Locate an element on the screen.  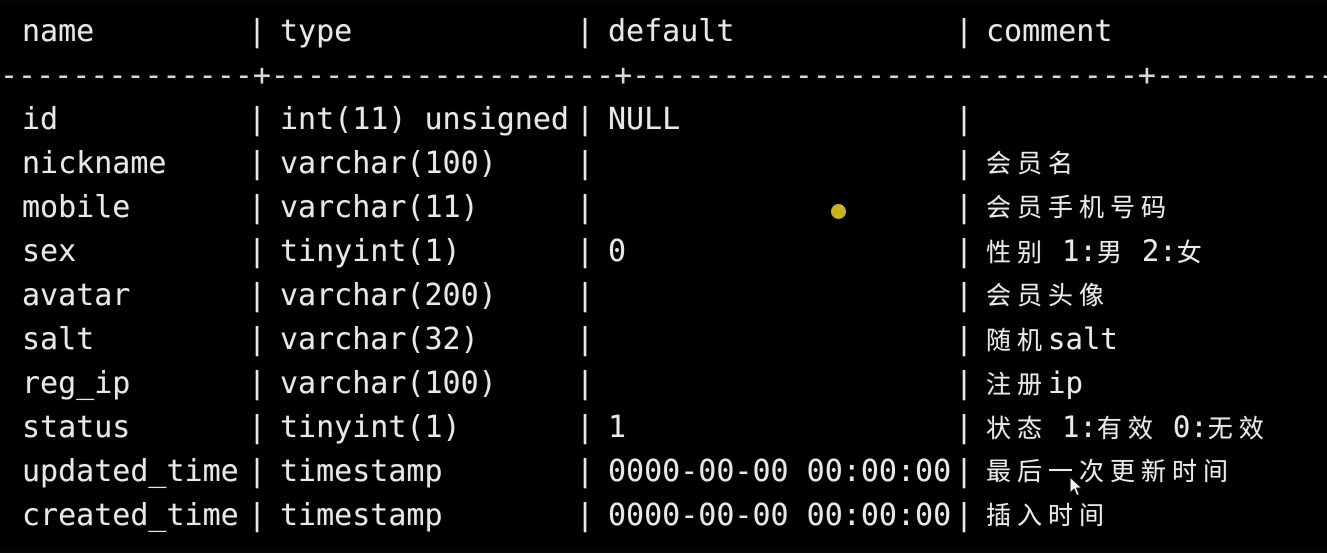
cell-comment: 性别 1:男 2:女 is located at coordinates (1097, 251).